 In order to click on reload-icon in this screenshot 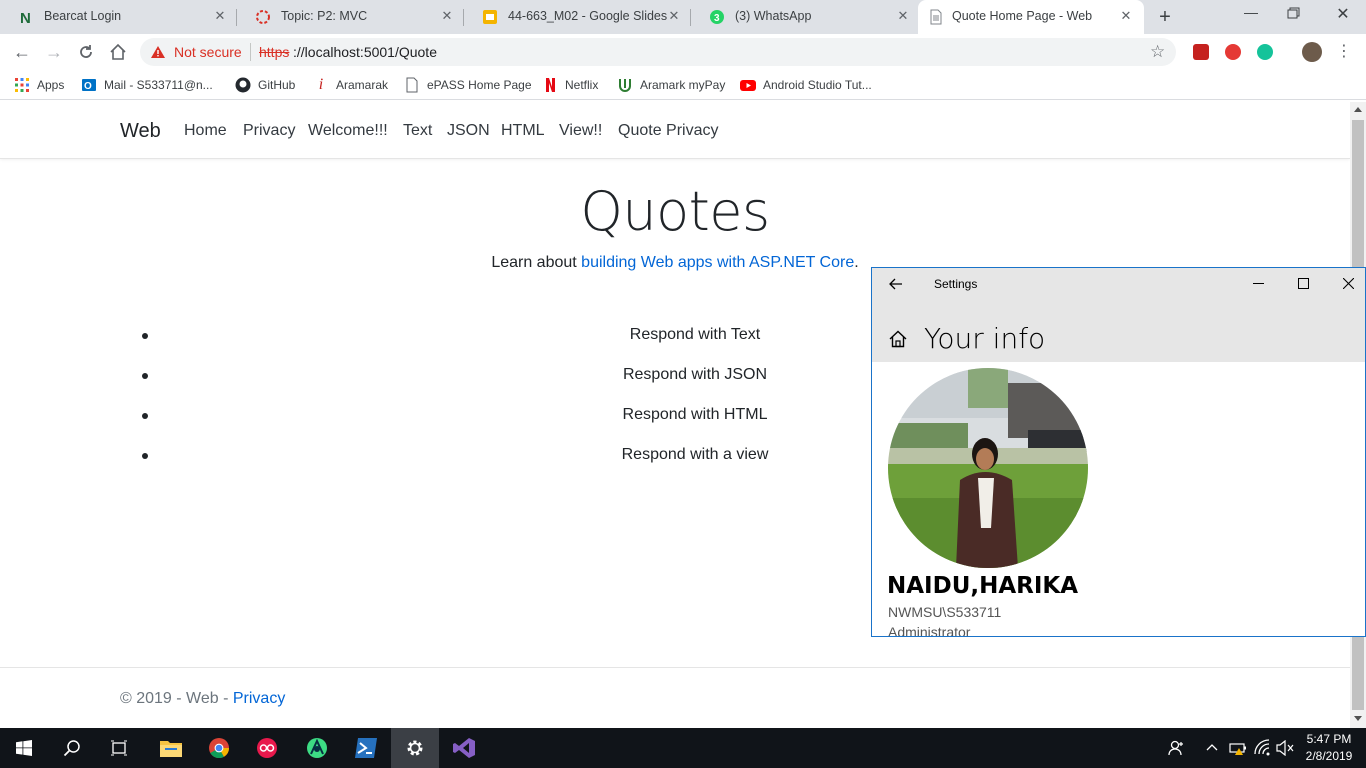, I will do `click(86, 52)`.